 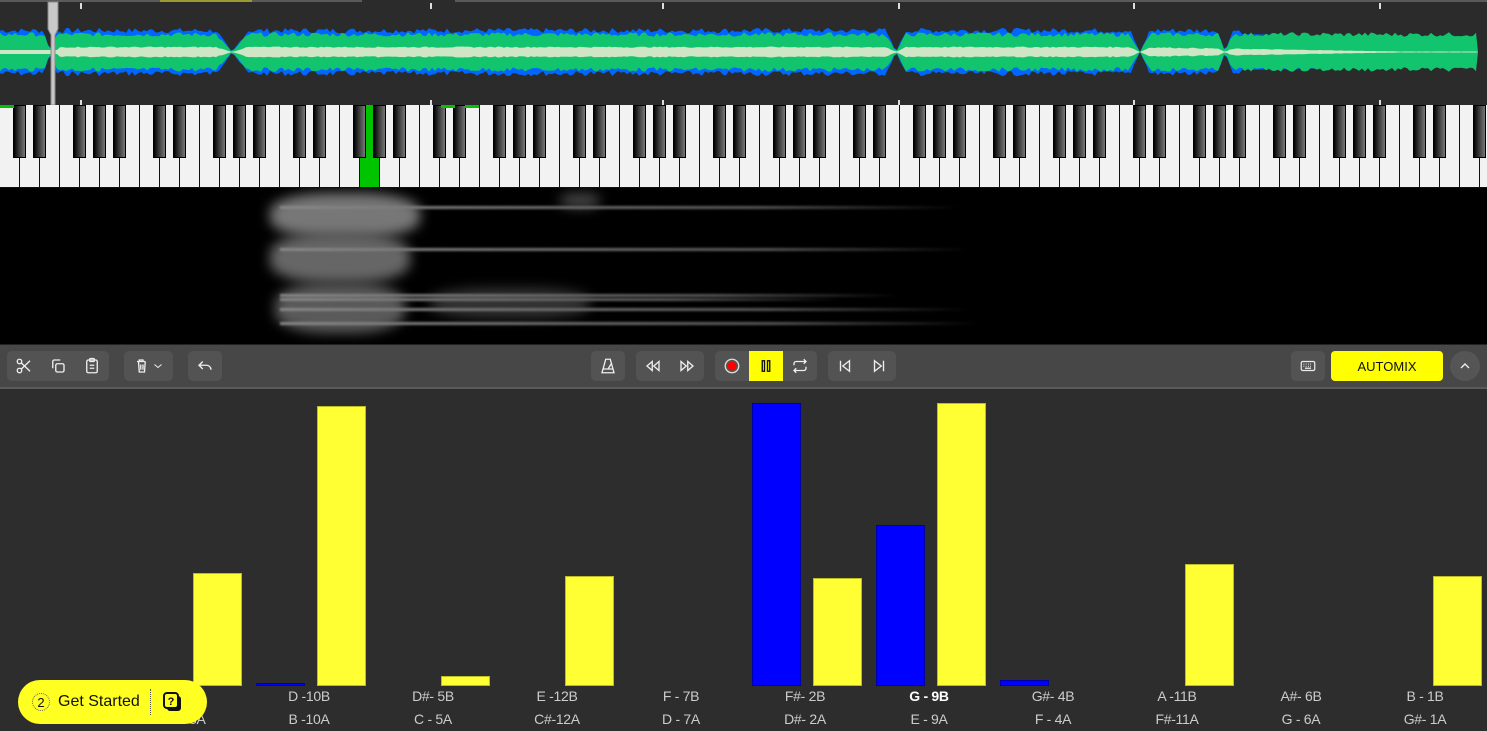 I want to click on major-key-label: B - 1B, so click(x=1425, y=696).